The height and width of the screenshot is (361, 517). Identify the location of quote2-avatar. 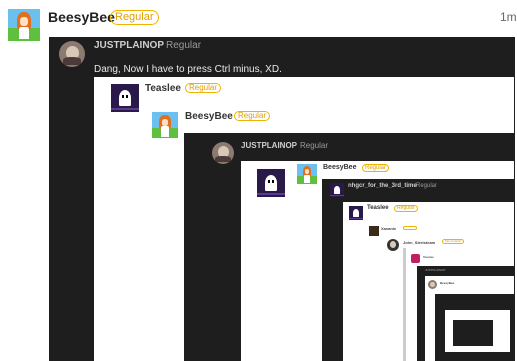
(125, 98).